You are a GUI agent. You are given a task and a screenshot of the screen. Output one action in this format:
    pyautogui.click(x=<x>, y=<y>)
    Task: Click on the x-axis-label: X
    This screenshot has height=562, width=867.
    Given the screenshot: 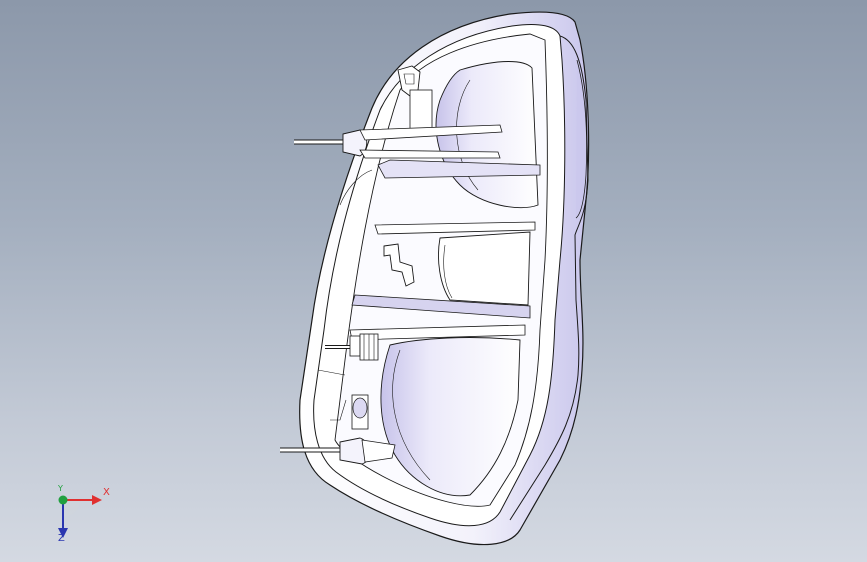 What is the action you would take?
    pyautogui.click(x=106, y=492)
    